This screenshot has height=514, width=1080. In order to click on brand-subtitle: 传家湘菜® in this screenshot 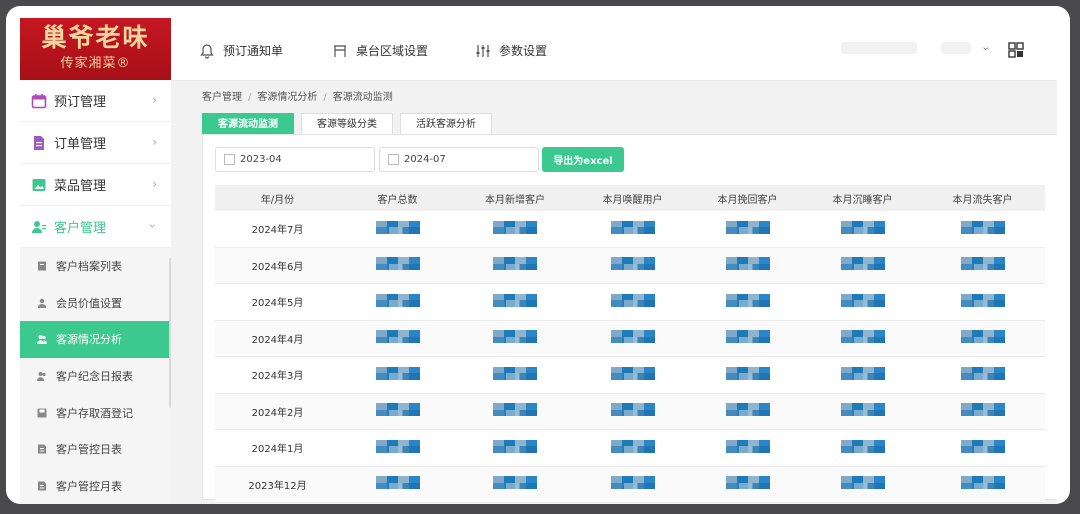, I will do `click(95, 63)`.